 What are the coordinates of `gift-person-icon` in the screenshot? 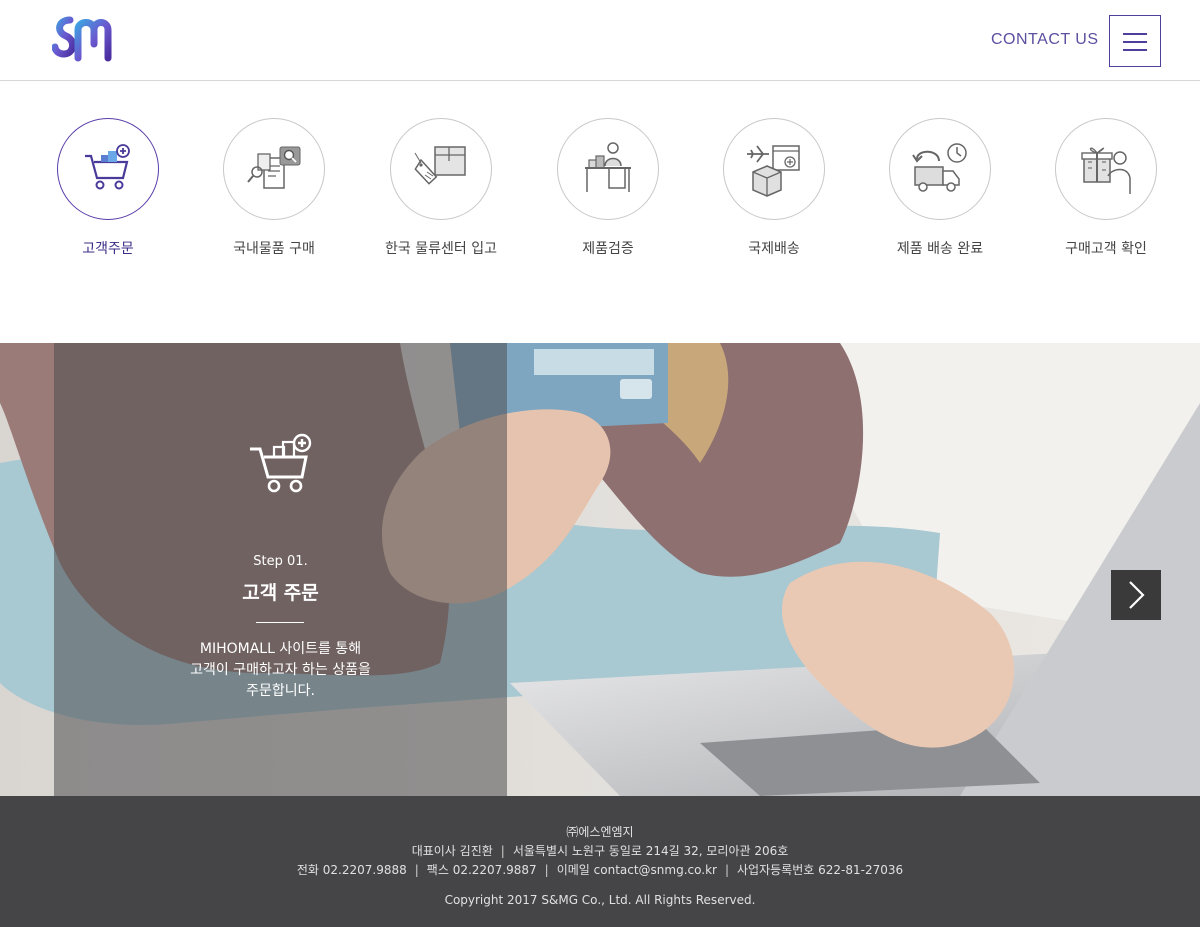 It's located at (1106, 170).